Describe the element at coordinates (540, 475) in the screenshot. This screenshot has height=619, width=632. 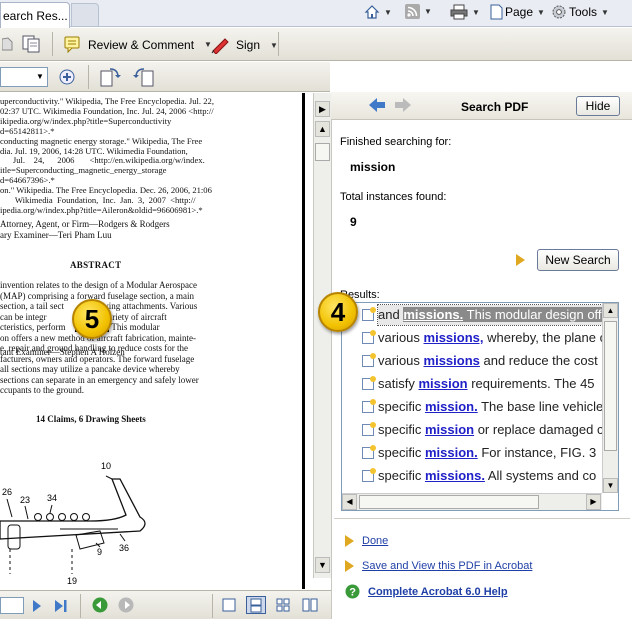
I see `result-suffix: All systems and co` at that location.